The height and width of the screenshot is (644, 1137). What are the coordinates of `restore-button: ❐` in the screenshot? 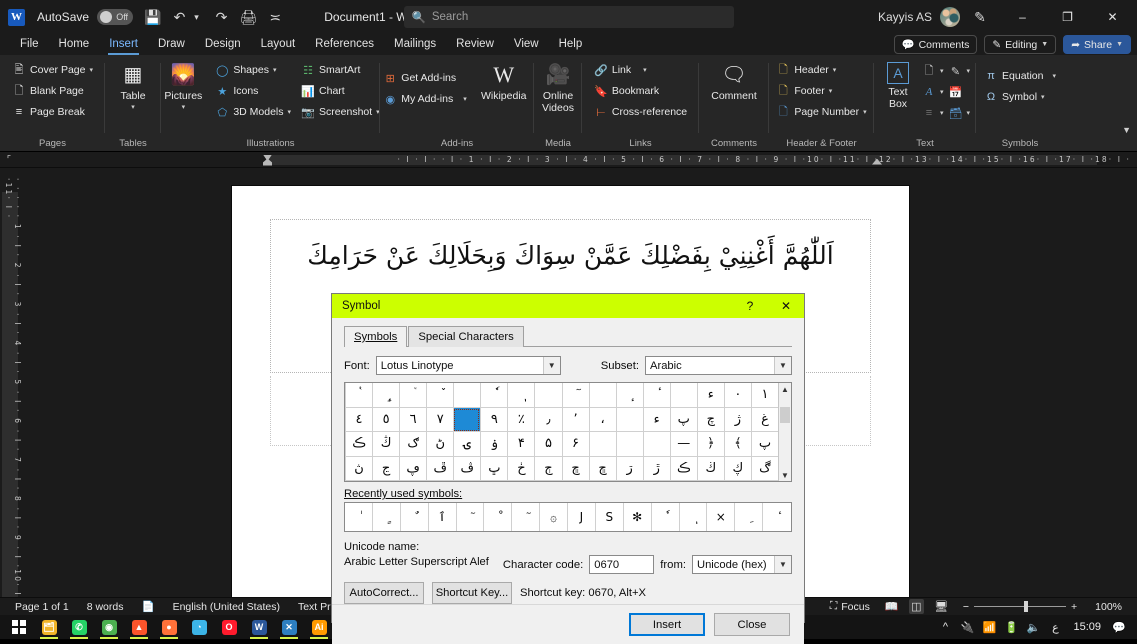 It's located at (1067, 17).